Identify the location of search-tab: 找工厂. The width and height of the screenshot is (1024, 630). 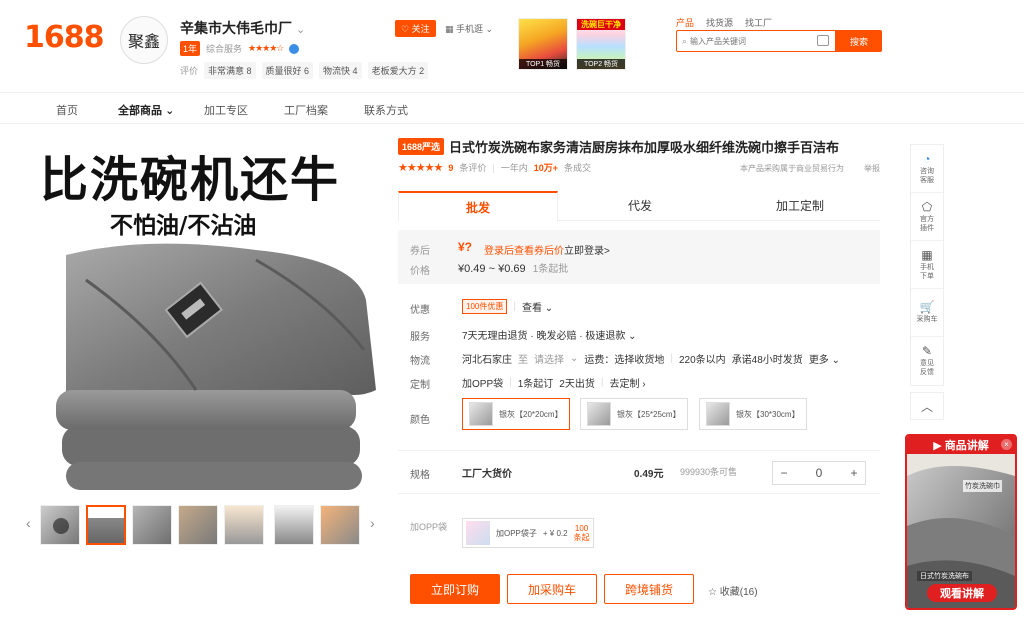
(758, 22).